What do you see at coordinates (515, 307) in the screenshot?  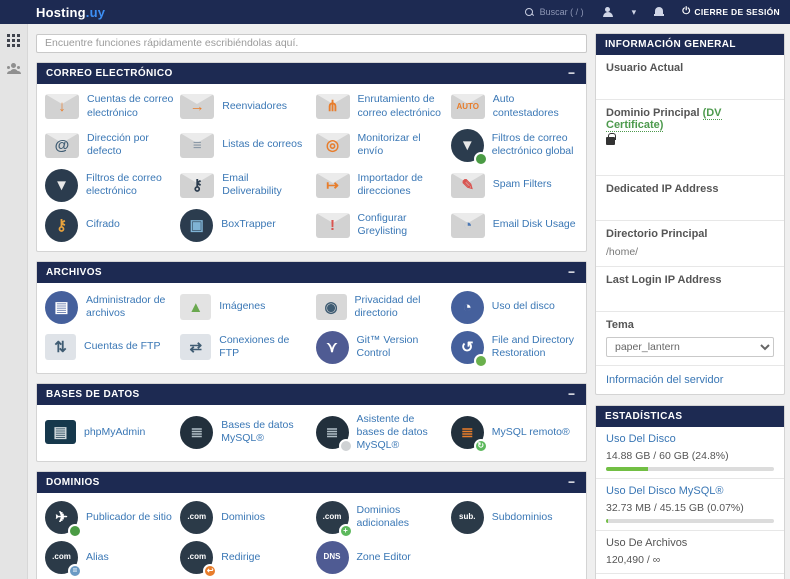 I see `feature-item-disk-usage: ◔ Uso del disco` at bounding box center [515, 307].